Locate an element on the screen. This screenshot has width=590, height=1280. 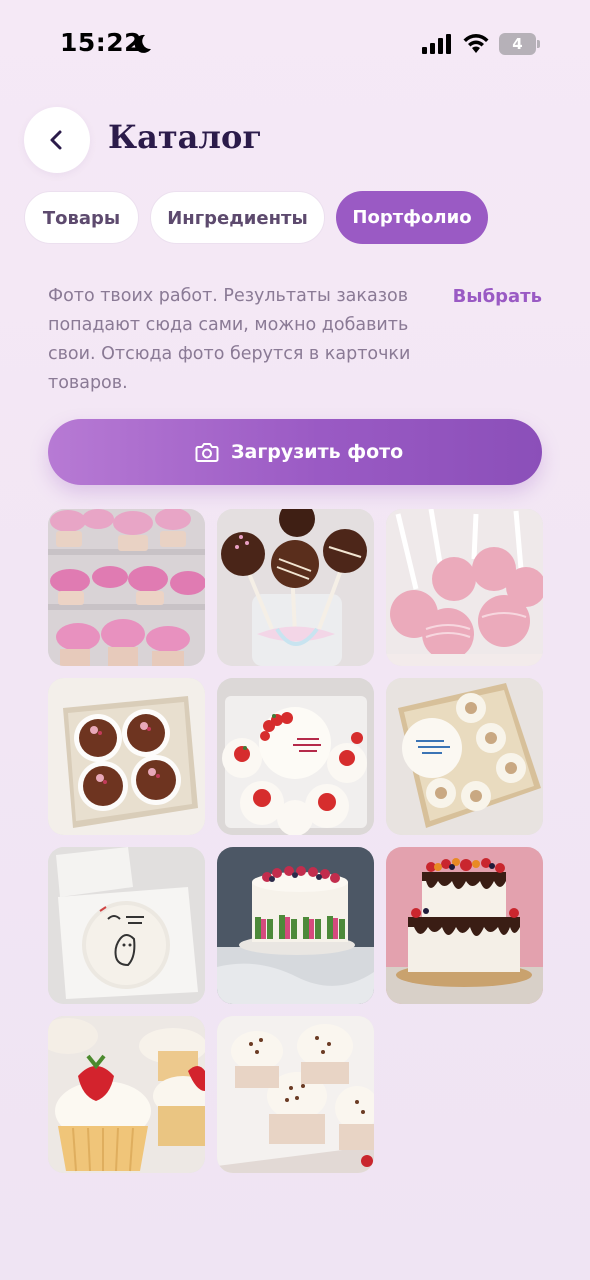
wifi-icon is located at coordinates (476, 43).